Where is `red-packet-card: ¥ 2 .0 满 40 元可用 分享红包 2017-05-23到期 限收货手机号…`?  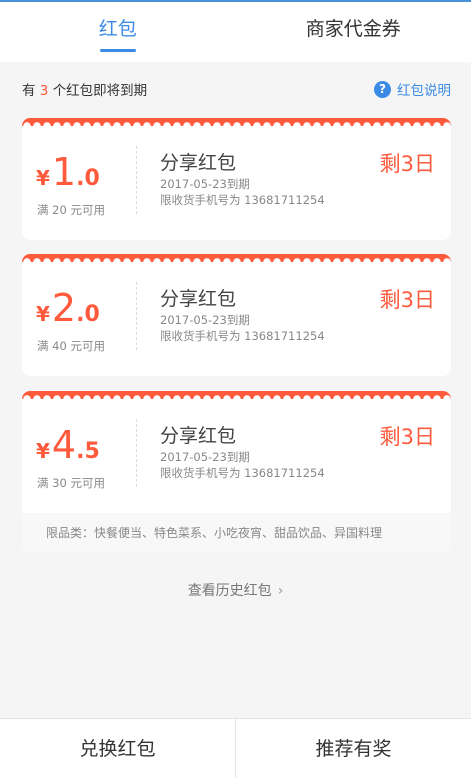 red-packet-card: ¥ 2 .0 满 40 元可用 分享红包 2017-05-23到期 限收货手机号… is located at coordinates (236, 315).